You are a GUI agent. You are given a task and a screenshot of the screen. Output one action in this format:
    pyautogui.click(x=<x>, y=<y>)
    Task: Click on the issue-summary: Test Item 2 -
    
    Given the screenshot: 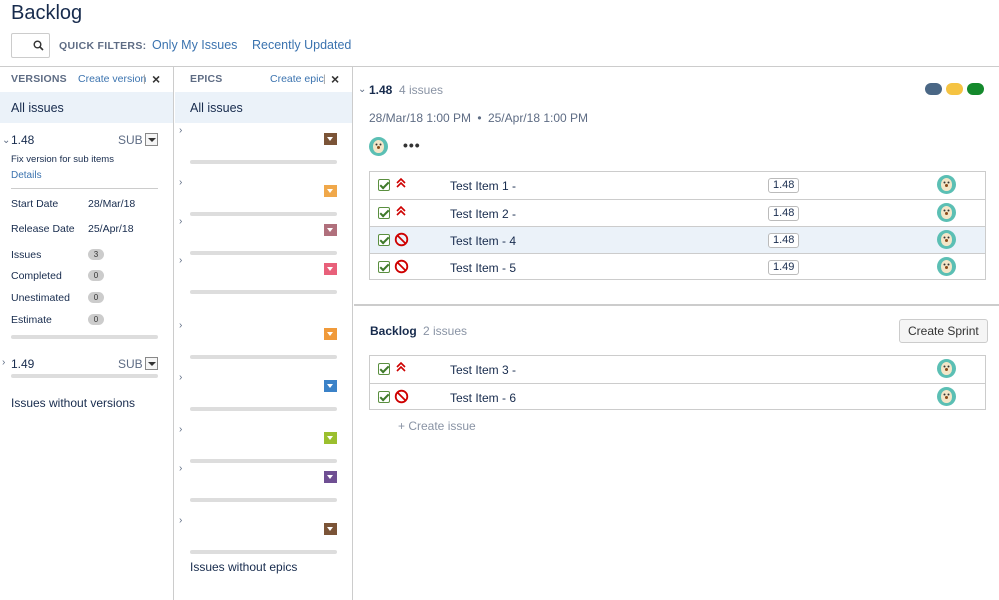 What is the action you would take?
    pyautogui.click(x=483, y=214)
    